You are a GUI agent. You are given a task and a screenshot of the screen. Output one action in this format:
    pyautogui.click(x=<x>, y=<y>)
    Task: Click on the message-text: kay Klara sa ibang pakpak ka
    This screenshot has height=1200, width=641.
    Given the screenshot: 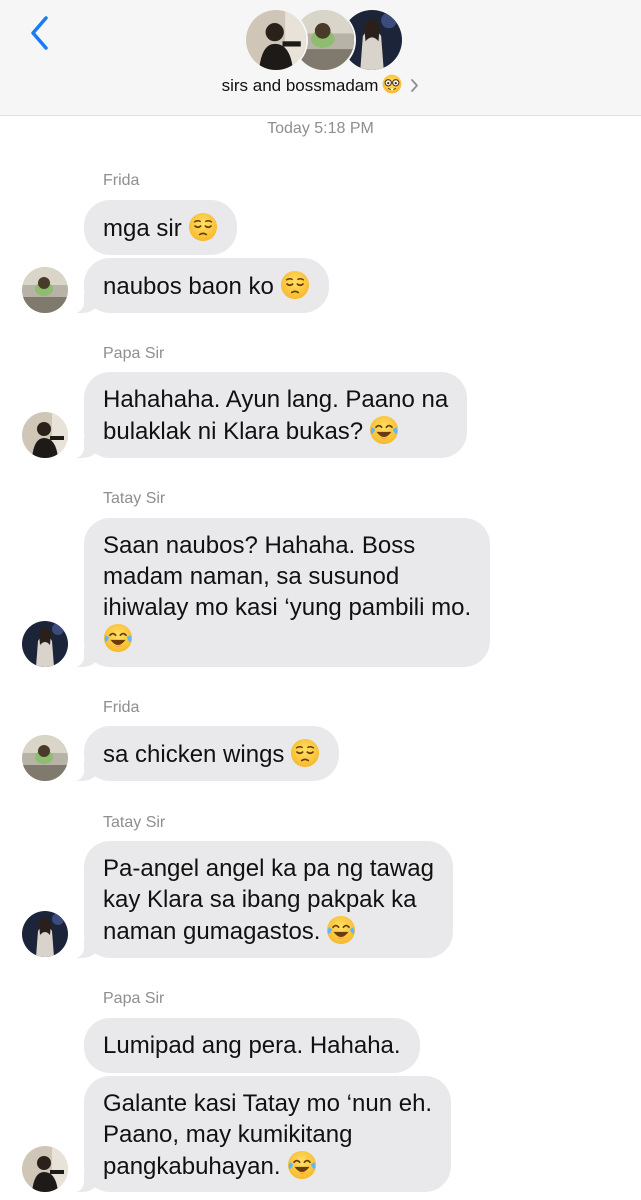 What is the action you would take?
    pyautogui.click(x=260, y=899)
    